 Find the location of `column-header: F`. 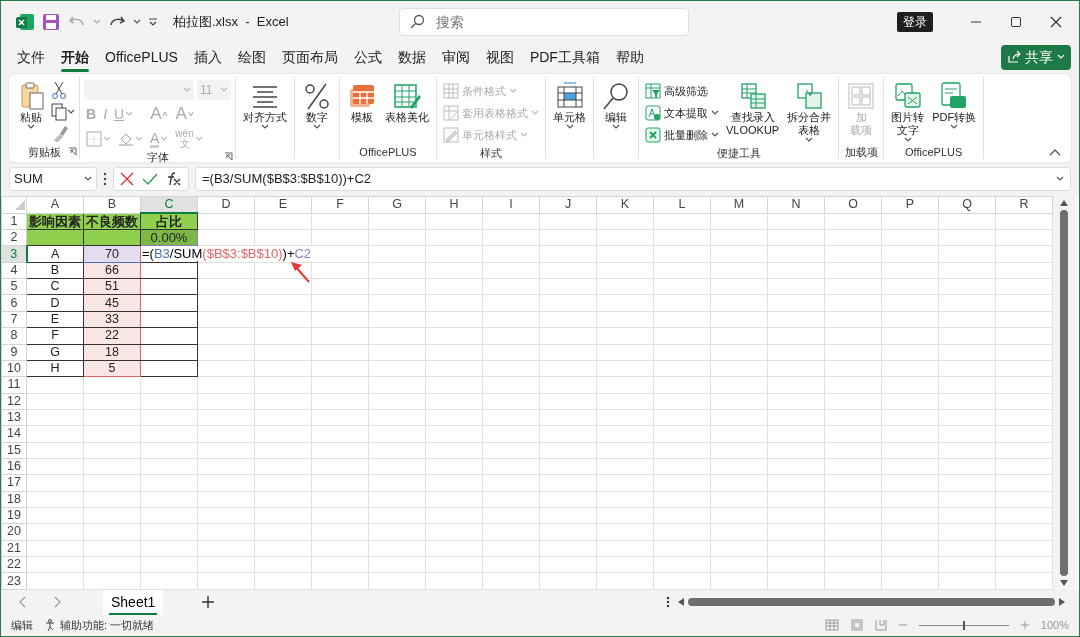

column-header: F is located at coordinates (340, 205).